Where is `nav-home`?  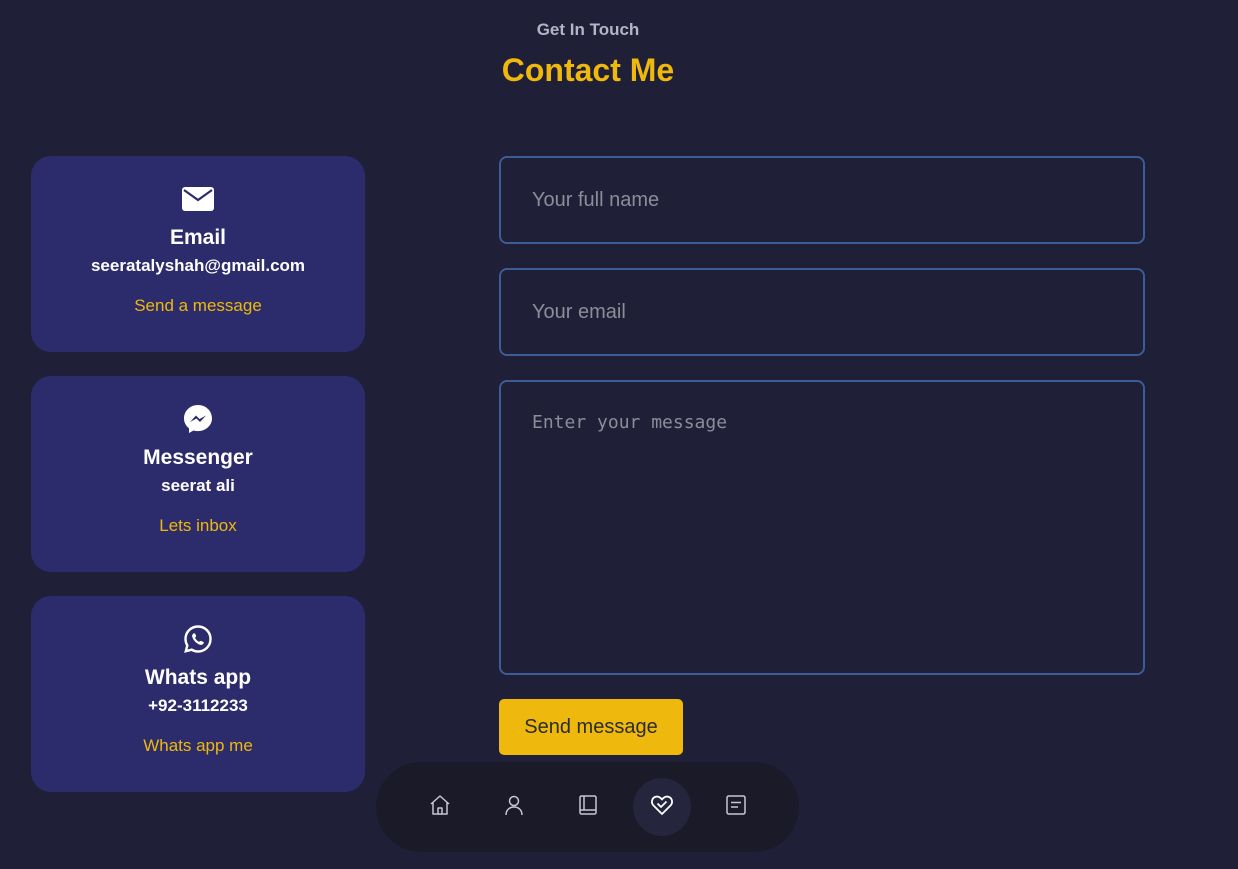 nav-home is located at coordinates (440, 807).